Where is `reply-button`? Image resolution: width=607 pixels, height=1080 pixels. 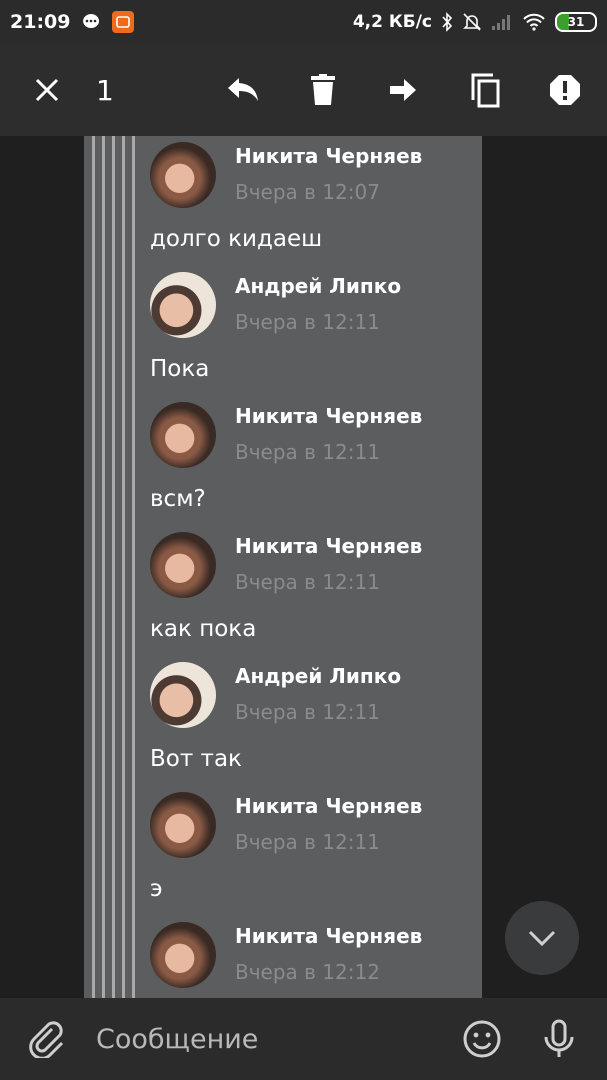
reply-button is located at coordinates (243, 90).